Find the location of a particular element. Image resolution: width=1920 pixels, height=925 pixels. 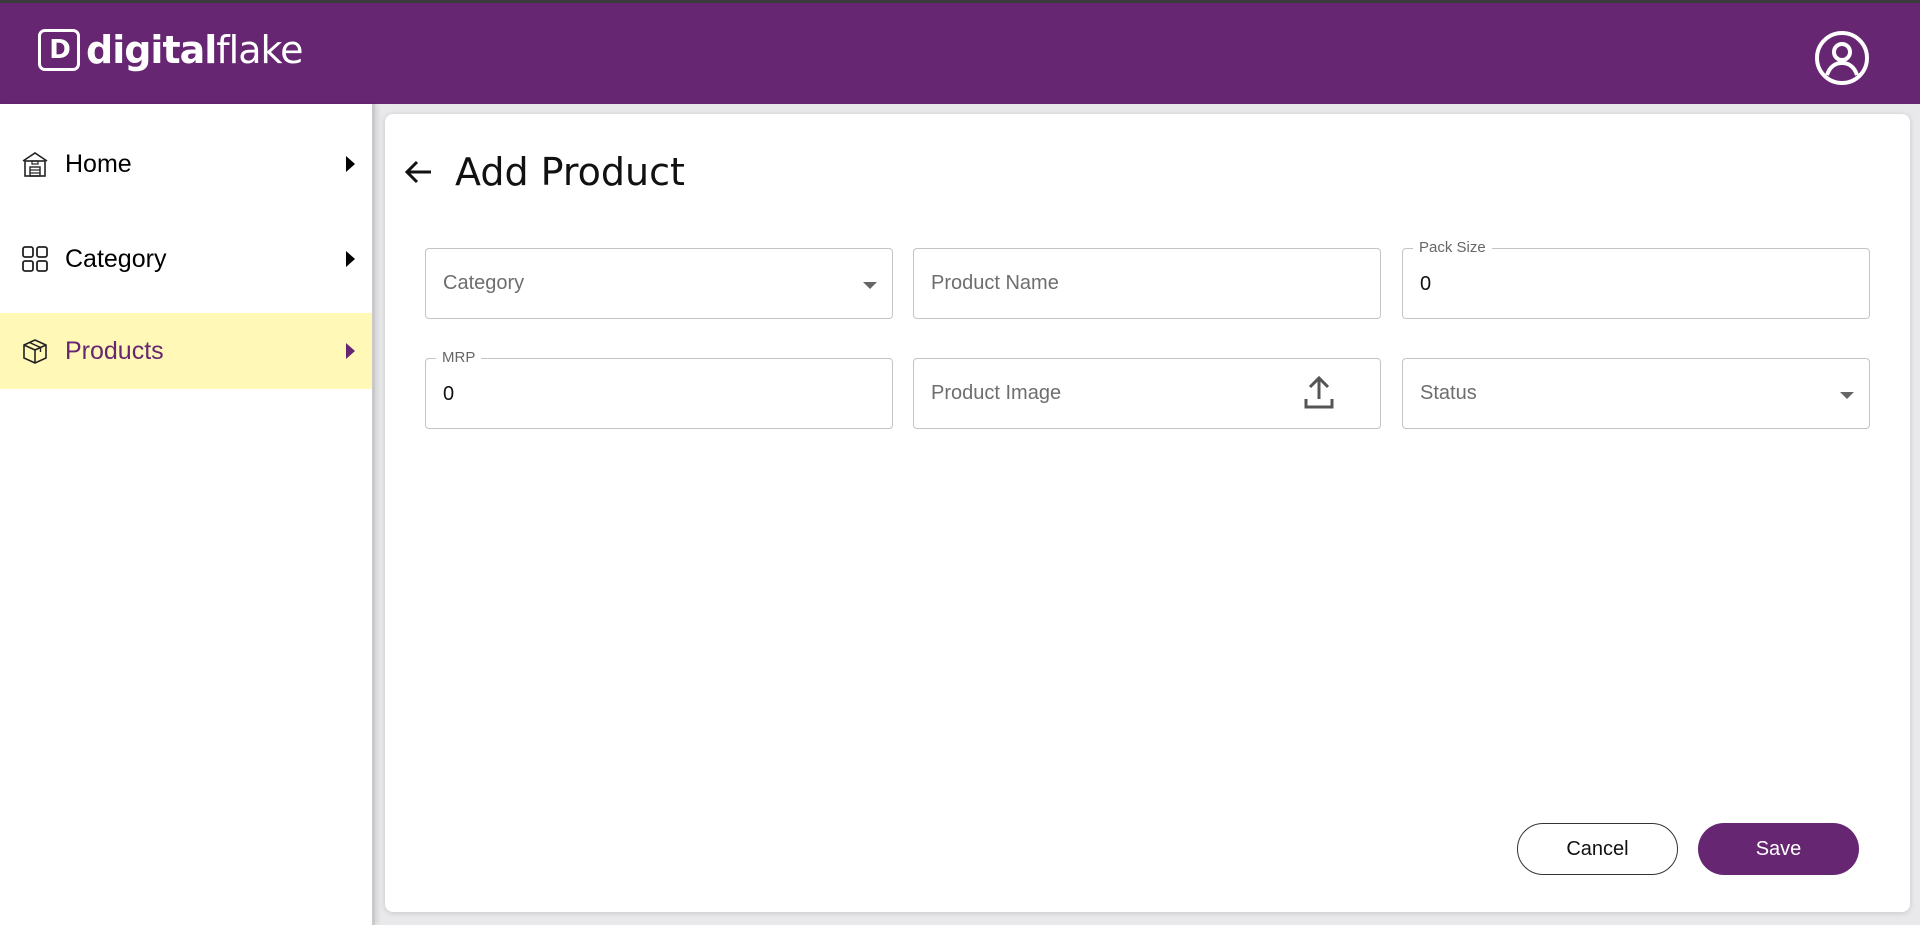

pack-size-input: Pack Size 0 is located at coordinates (1636, 279).